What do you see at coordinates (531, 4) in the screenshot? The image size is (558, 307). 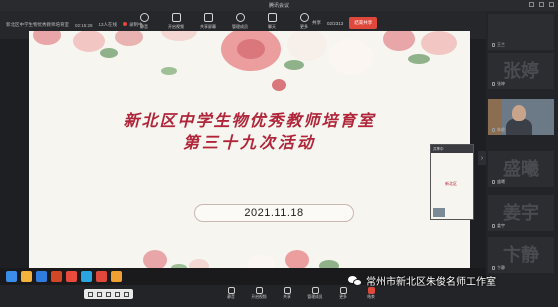 I see `minimize-icon` at bounding box center [531, 4].